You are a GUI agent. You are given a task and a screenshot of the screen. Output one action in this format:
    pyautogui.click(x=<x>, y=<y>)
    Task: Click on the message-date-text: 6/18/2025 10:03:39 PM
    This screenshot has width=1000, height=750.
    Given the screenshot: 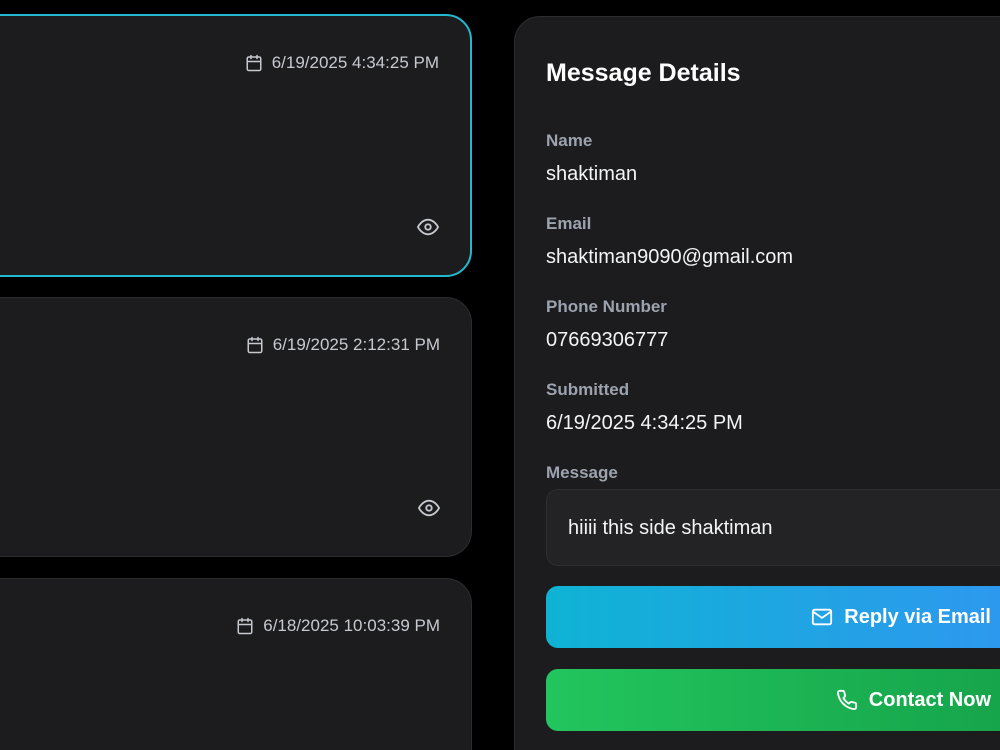 What is the action you would take?
    pyautogui.click(x=351, y=625)
    